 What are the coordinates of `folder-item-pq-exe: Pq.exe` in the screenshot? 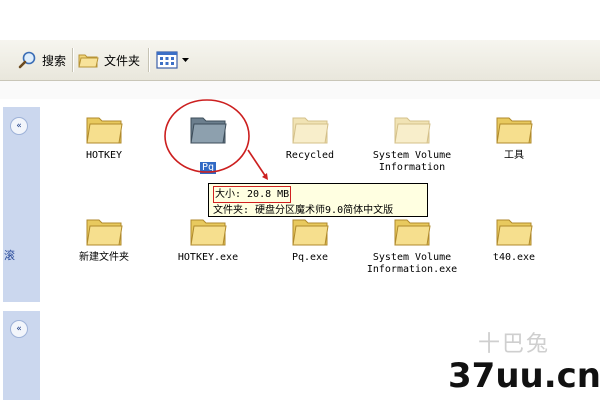 It's located at (310, 239).